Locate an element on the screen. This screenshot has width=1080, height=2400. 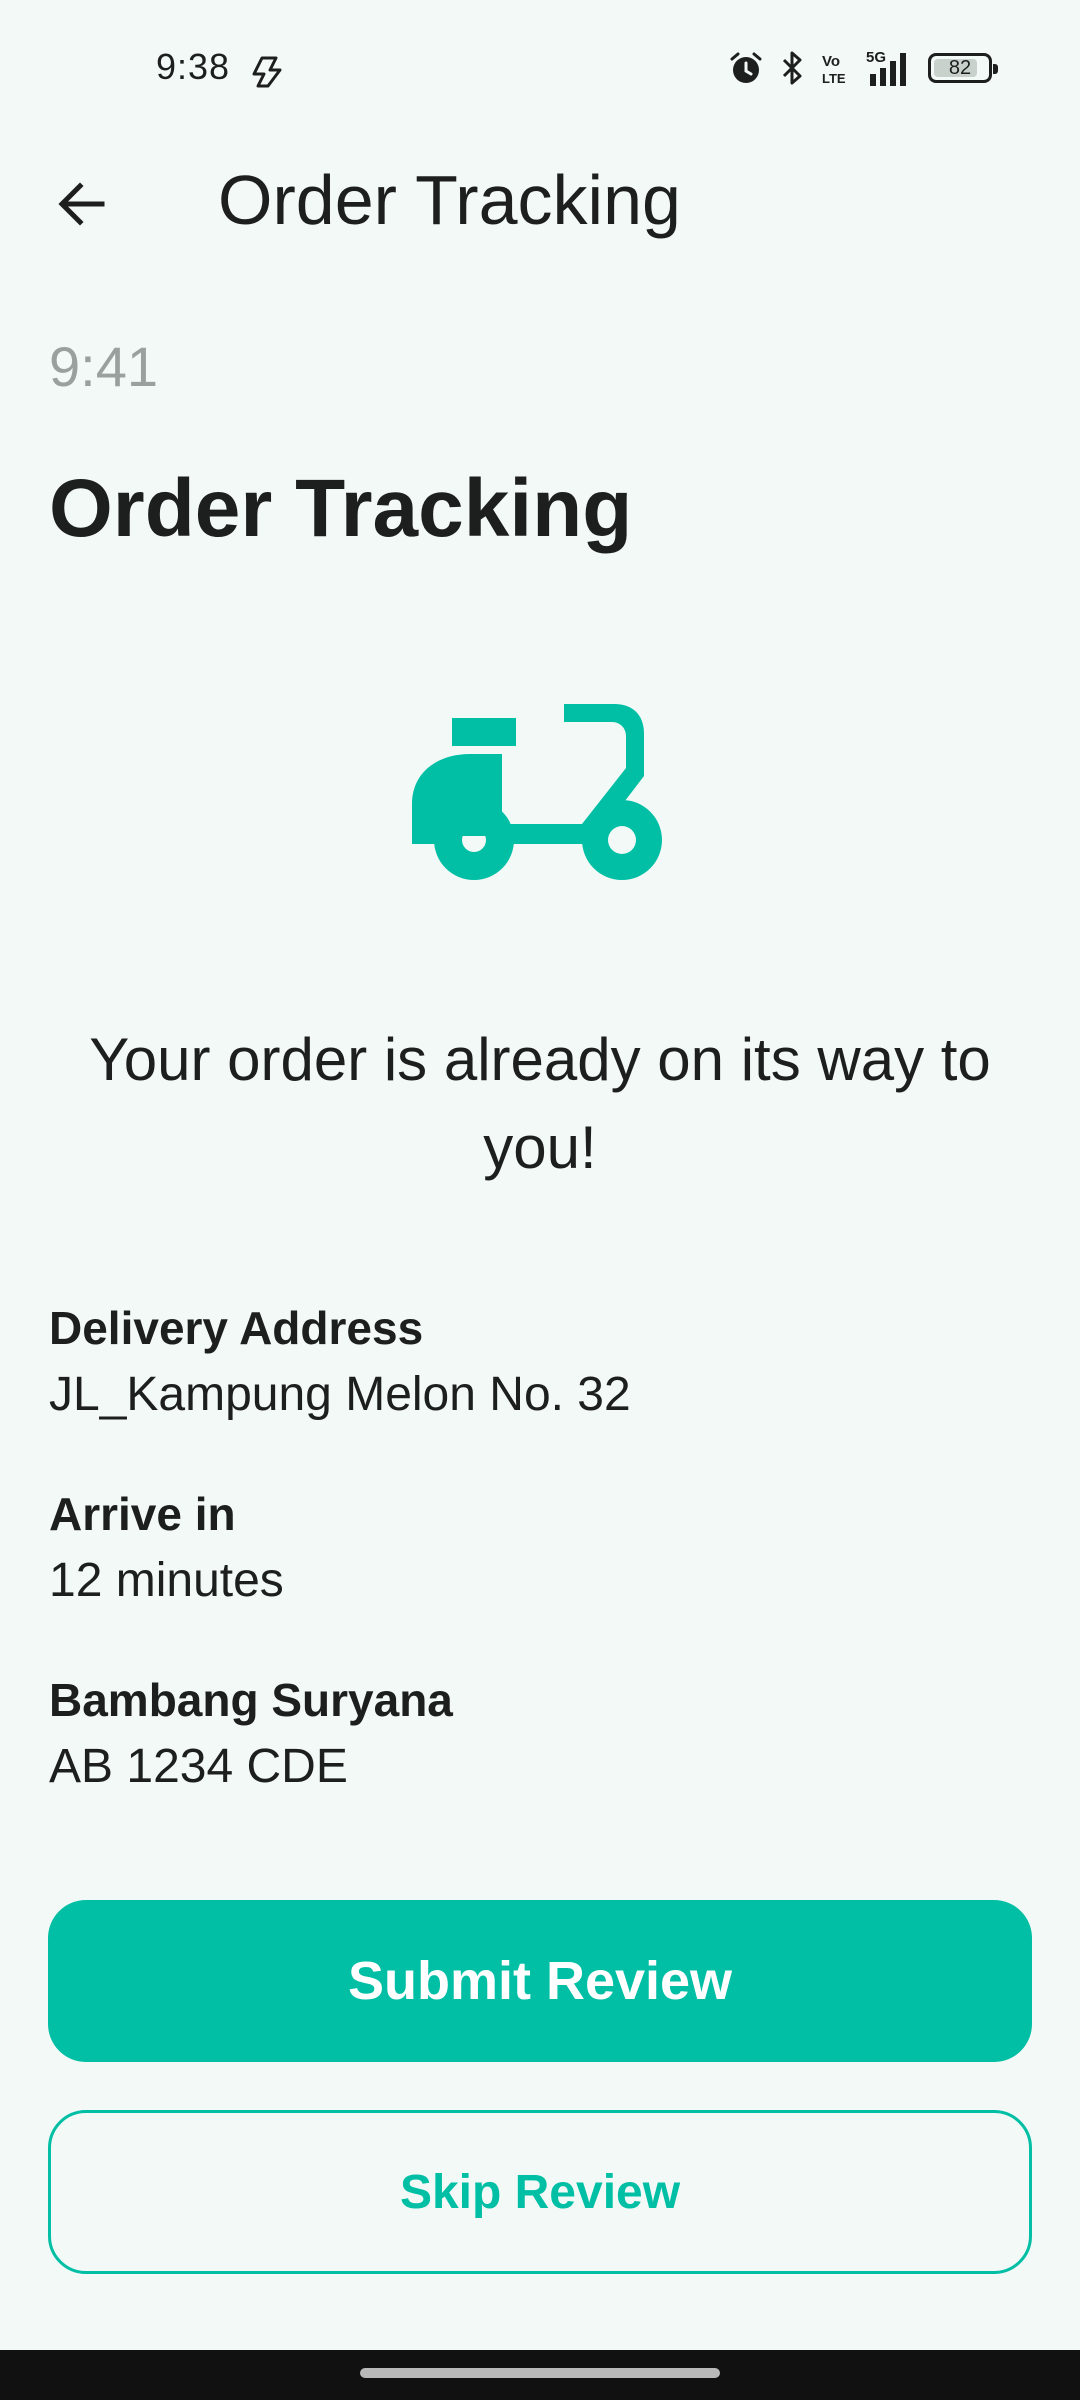
arrival-section: Arrive in 12 minutes is located at coordinates (539, 1549).